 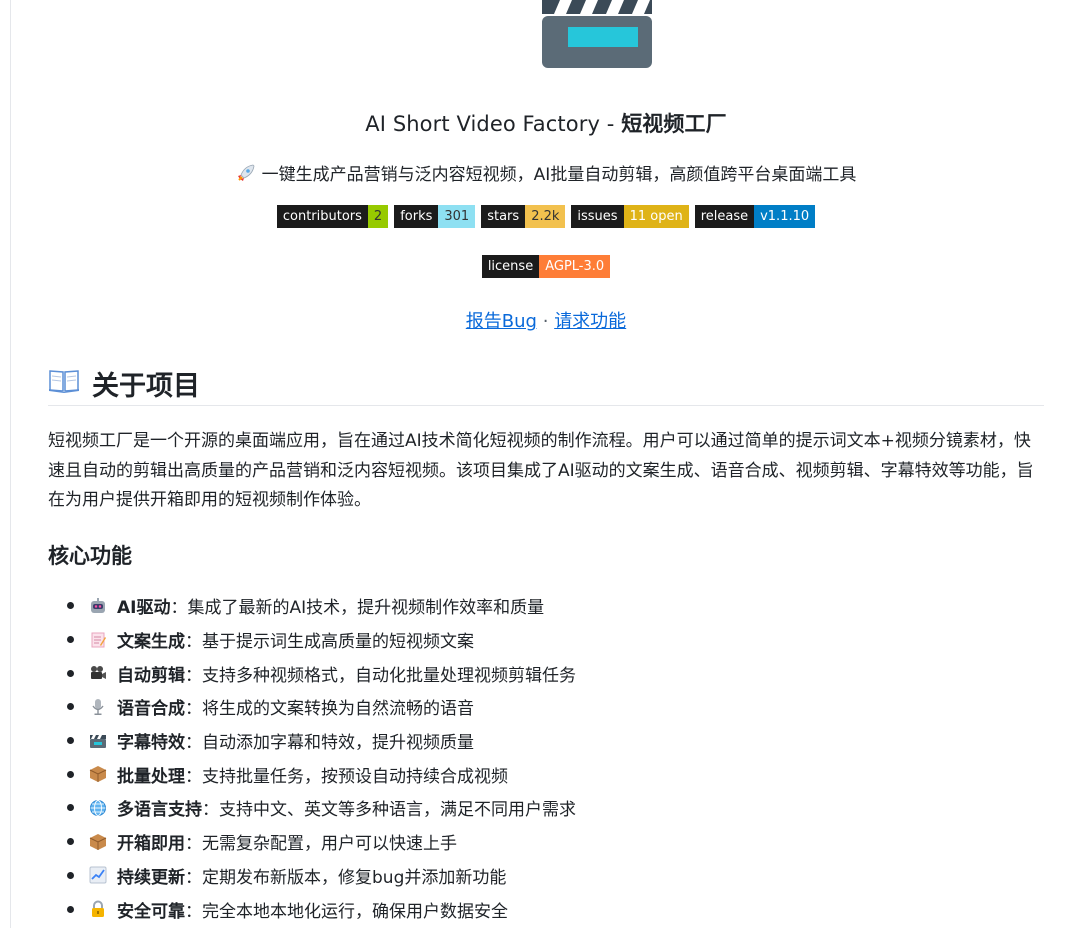 What do you see at coordinates (151, 911) in the screenshot?
I see `feature-name: 安全可靠` at bounding box center [151, 911].